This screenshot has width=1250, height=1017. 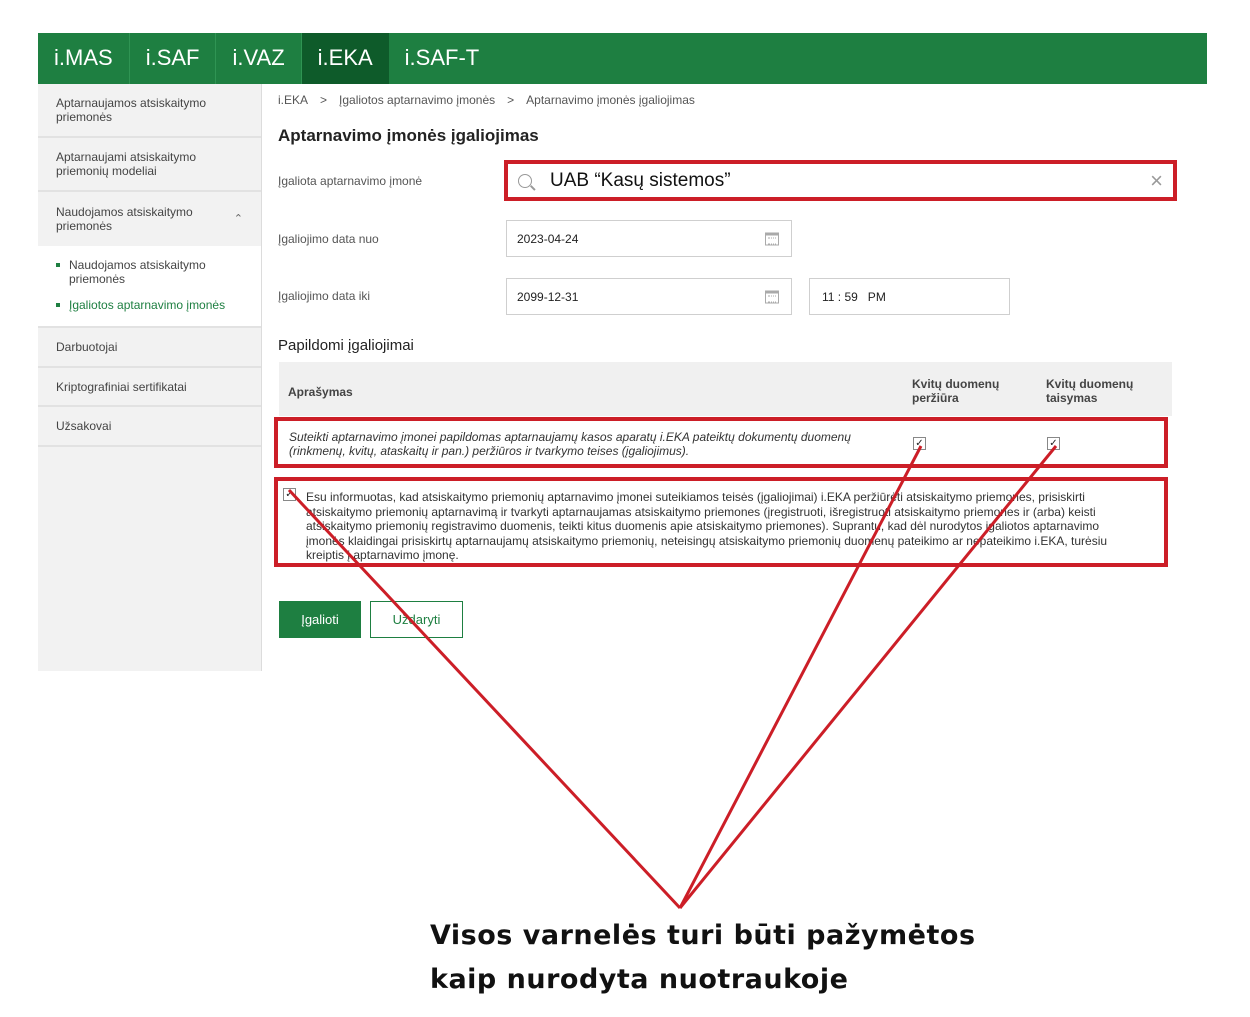 I want to click on date-to-field: 2099-12-31, so click(x=649, y=296).